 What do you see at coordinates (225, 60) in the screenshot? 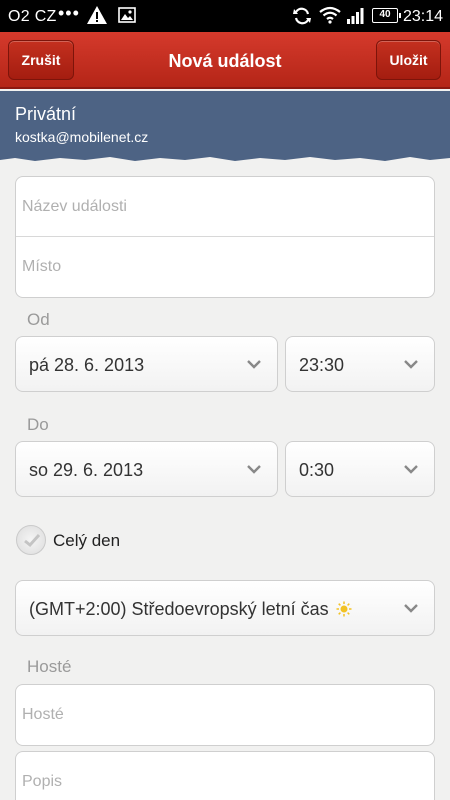
I see `title-bar: Zrušit Nová událost Uložit` at bounding box center [225, 60].